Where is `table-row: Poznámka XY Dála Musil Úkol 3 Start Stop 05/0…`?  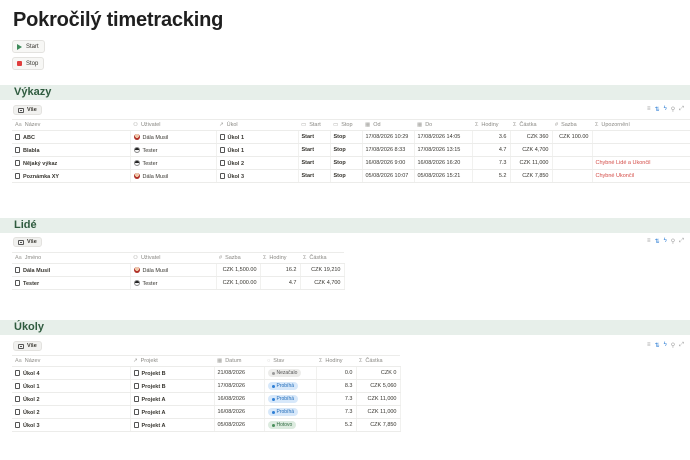 table-row: Poznámka XY Dála Musil Úkol 3 Start Stop 05/0… is located at coordinates (351, 176).